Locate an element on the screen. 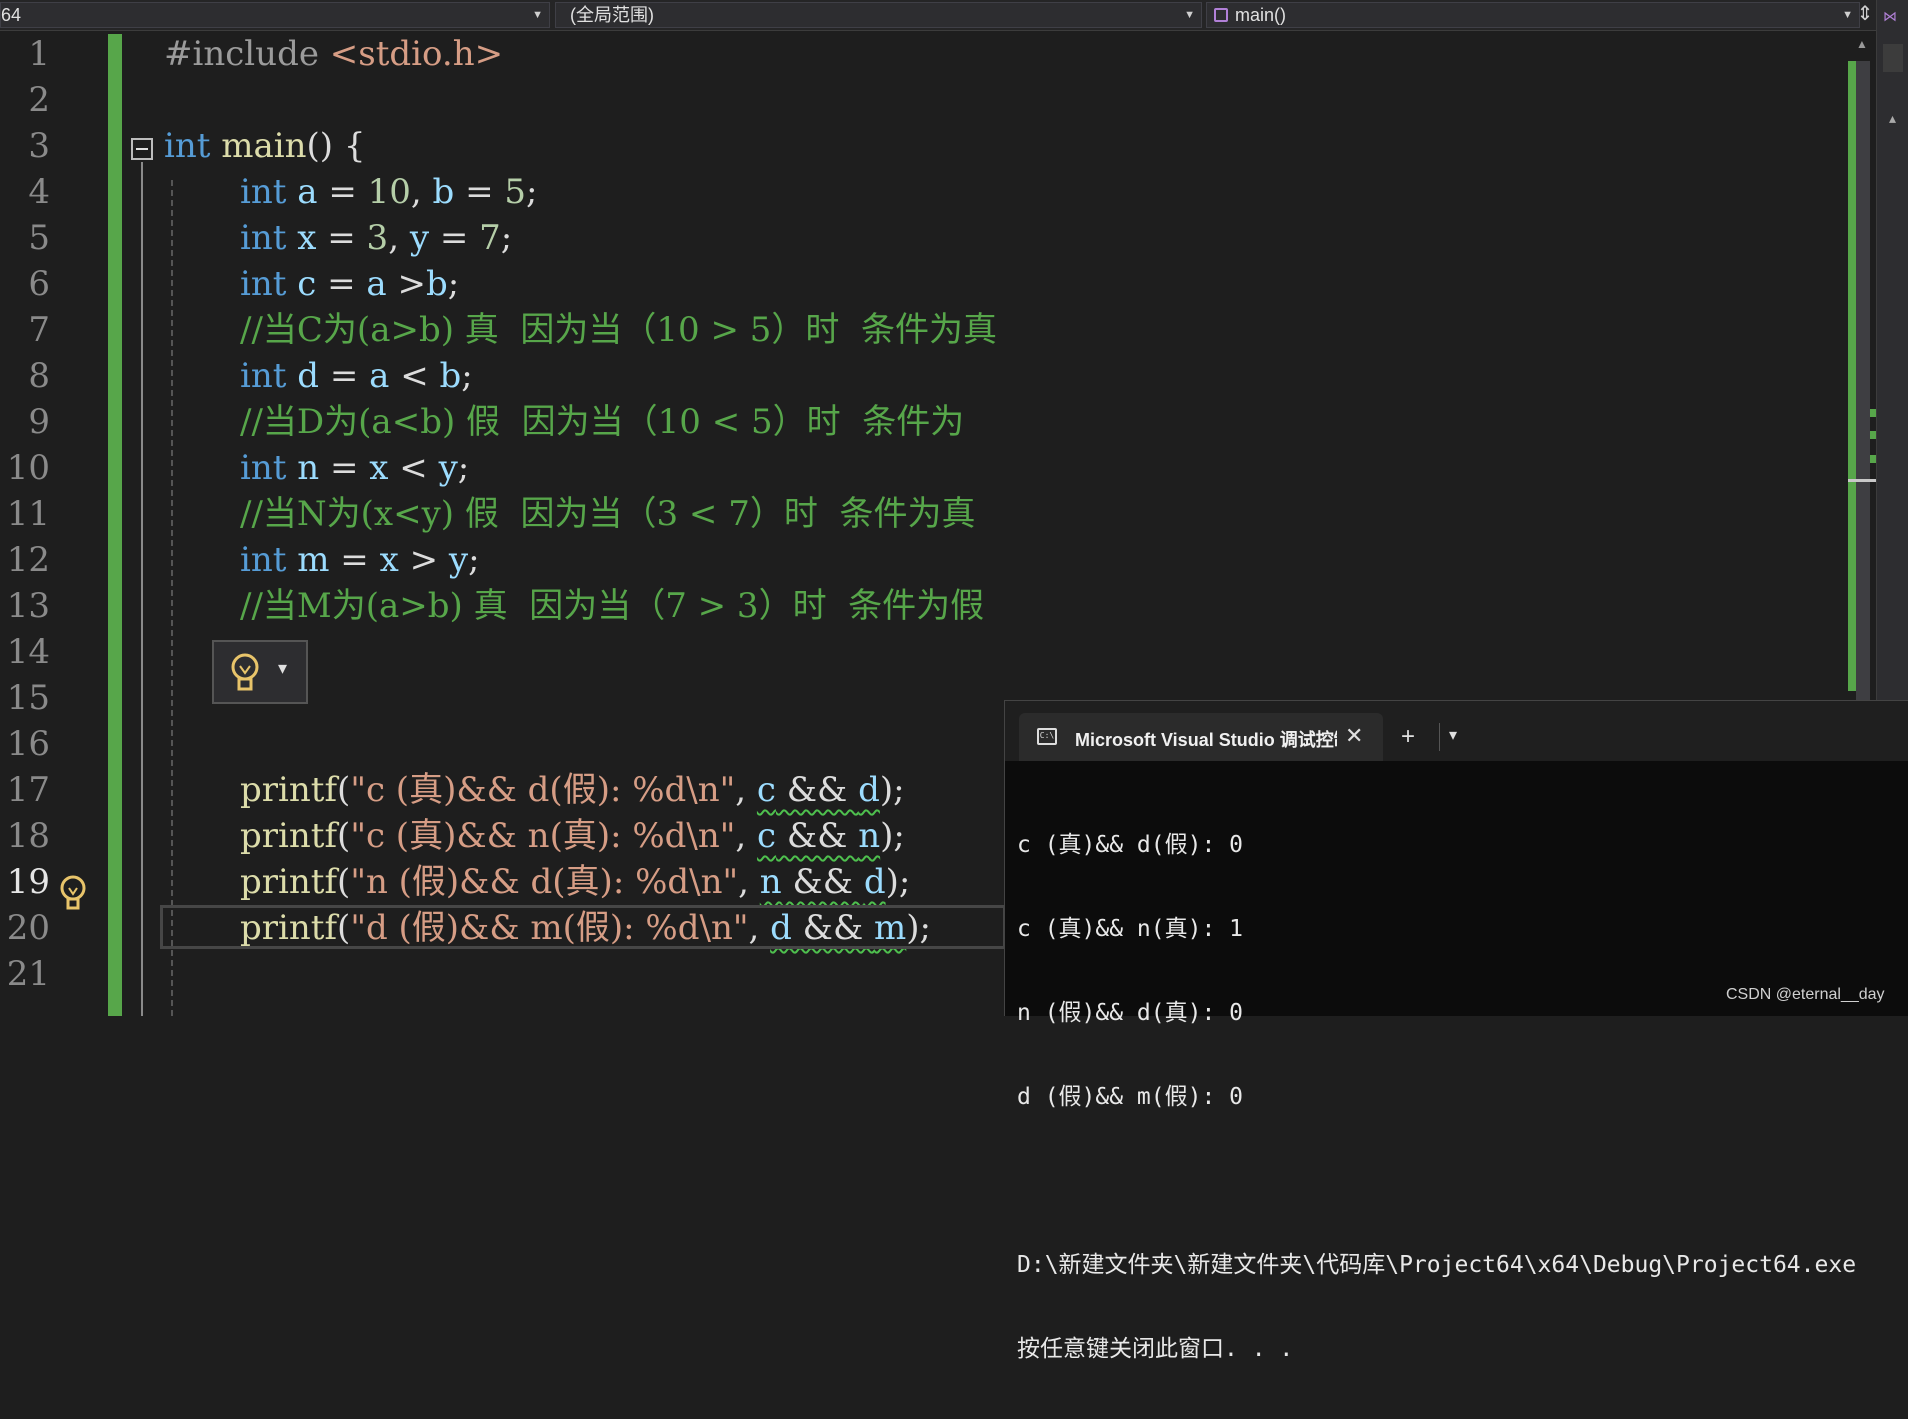  variable: y is located at coordinates (458, 560).